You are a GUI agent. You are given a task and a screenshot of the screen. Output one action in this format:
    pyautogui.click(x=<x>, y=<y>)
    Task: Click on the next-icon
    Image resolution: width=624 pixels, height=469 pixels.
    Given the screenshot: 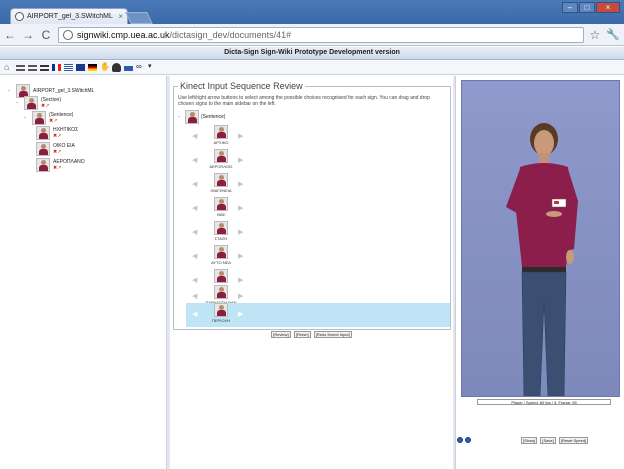 What is the action you would take?
    pyautogui.click(x=468, y=440)
    